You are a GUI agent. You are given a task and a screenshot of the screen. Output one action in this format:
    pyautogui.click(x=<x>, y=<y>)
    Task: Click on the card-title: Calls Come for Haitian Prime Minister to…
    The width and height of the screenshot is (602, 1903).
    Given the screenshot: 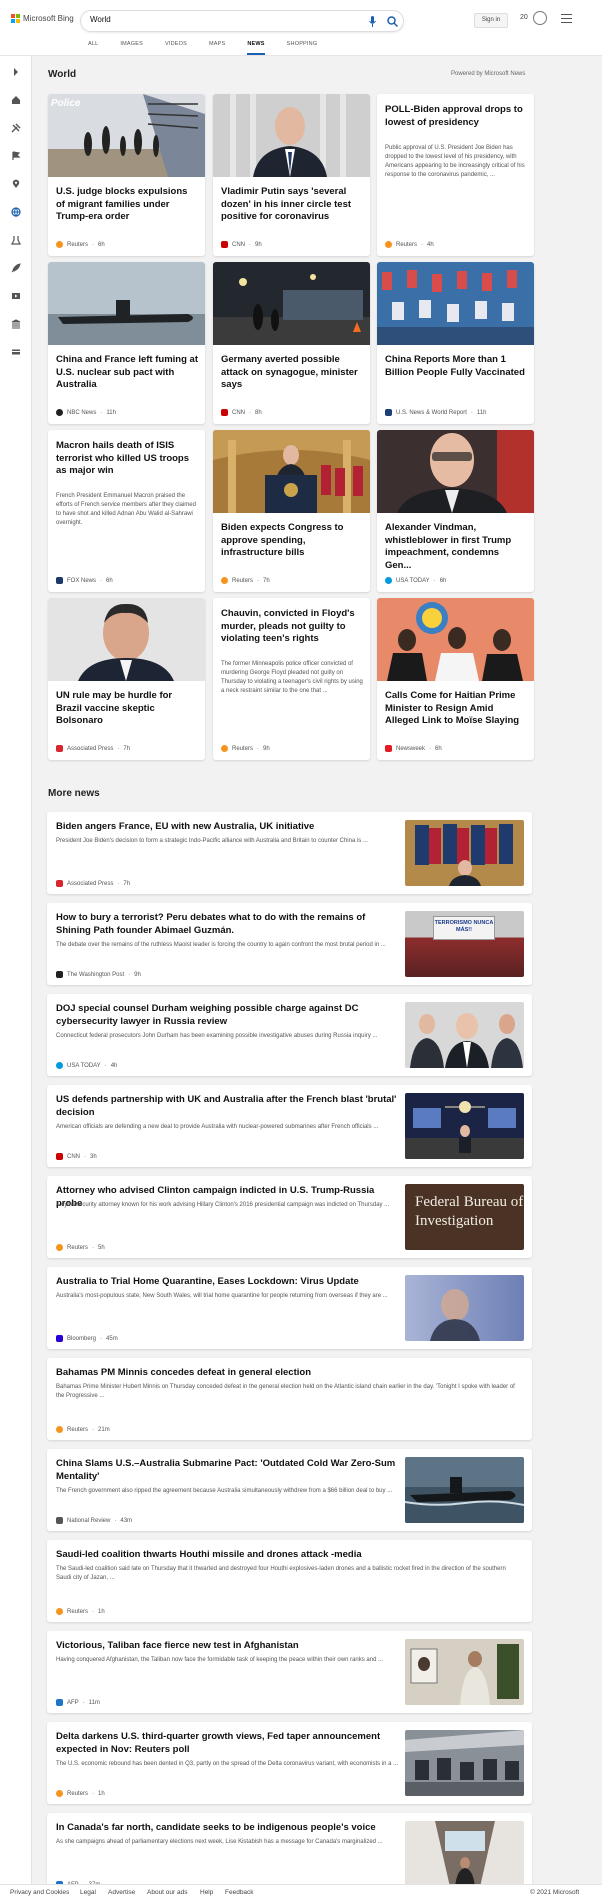 What is the action you would take?
    pyautogui.click(x=456, y=709)
    